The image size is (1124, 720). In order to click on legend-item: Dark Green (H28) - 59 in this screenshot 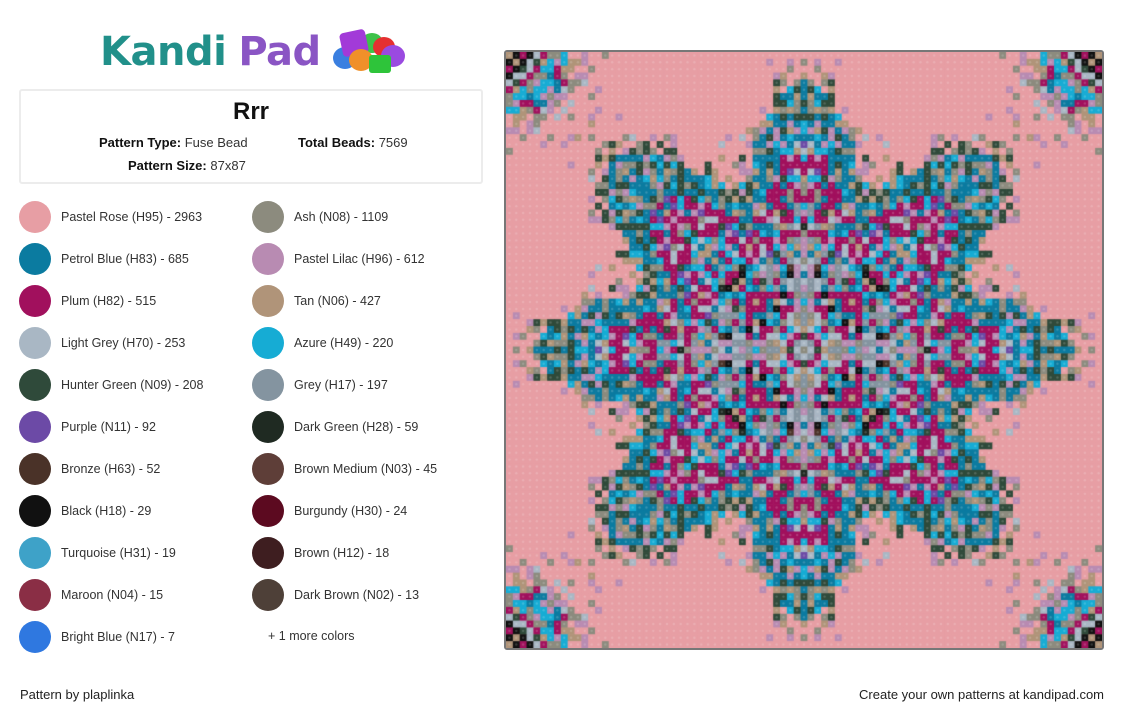, I will do `click(335, 427)`.